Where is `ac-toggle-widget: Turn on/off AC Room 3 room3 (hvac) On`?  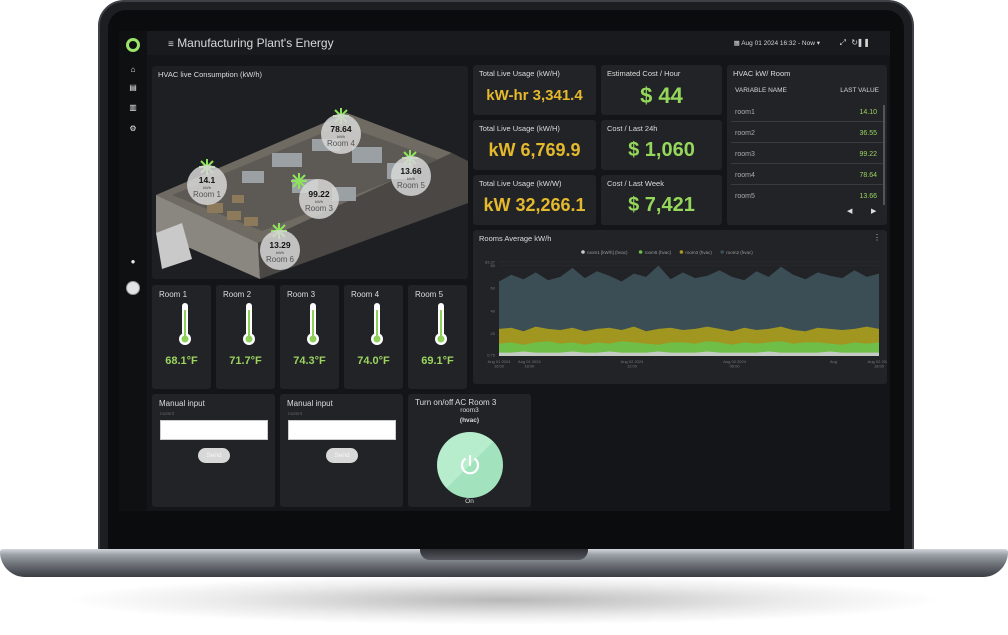 ac-toggle-widget: Turn on/off AC Room 3 room3 (hvac) On is located at coordinates (469, 450).